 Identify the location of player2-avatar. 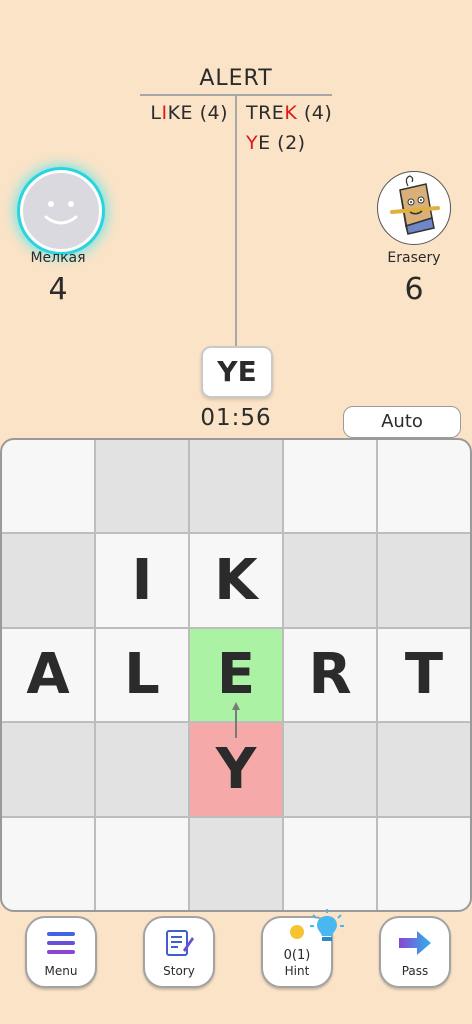
(414, 208).